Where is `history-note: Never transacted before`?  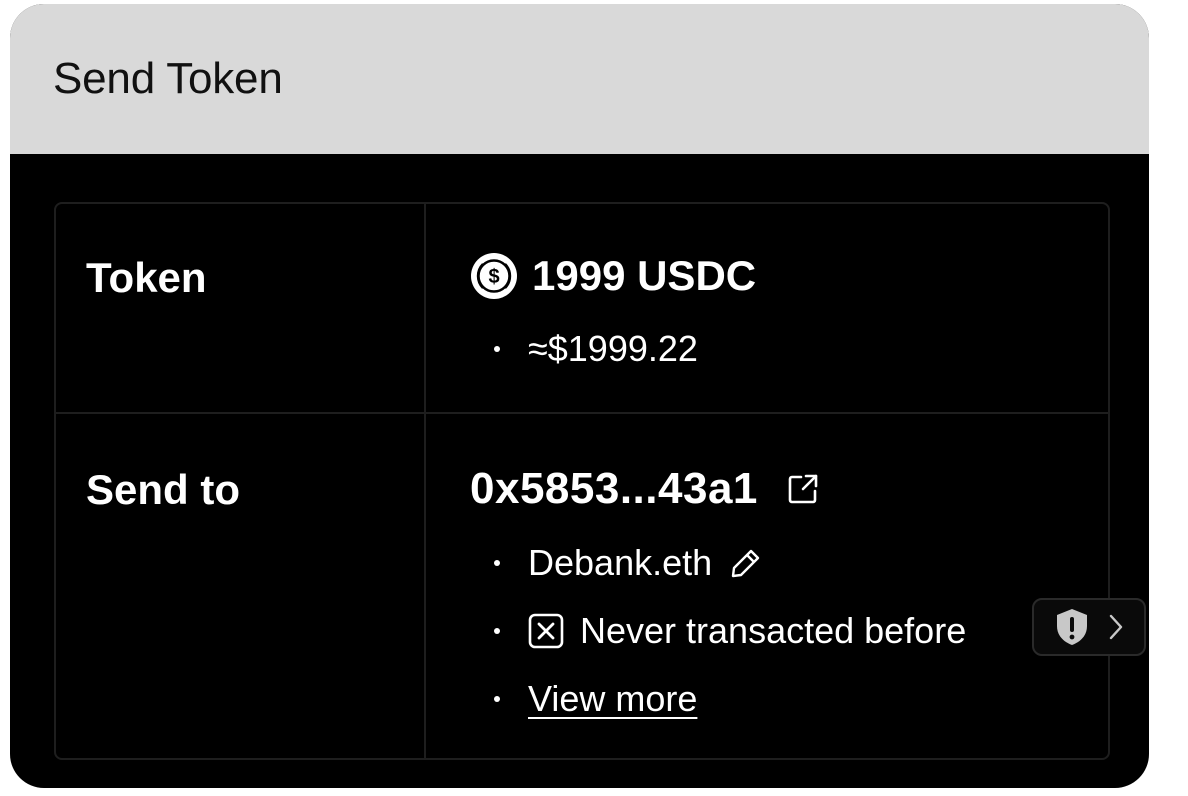 history-note: Never transacted before is located at coordinates (773, 630).